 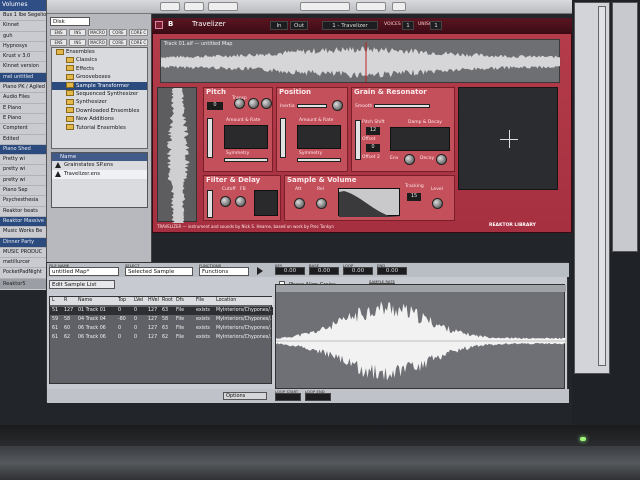 I want to click on sidebar-item: Comptent, so click(x=23, y=129).